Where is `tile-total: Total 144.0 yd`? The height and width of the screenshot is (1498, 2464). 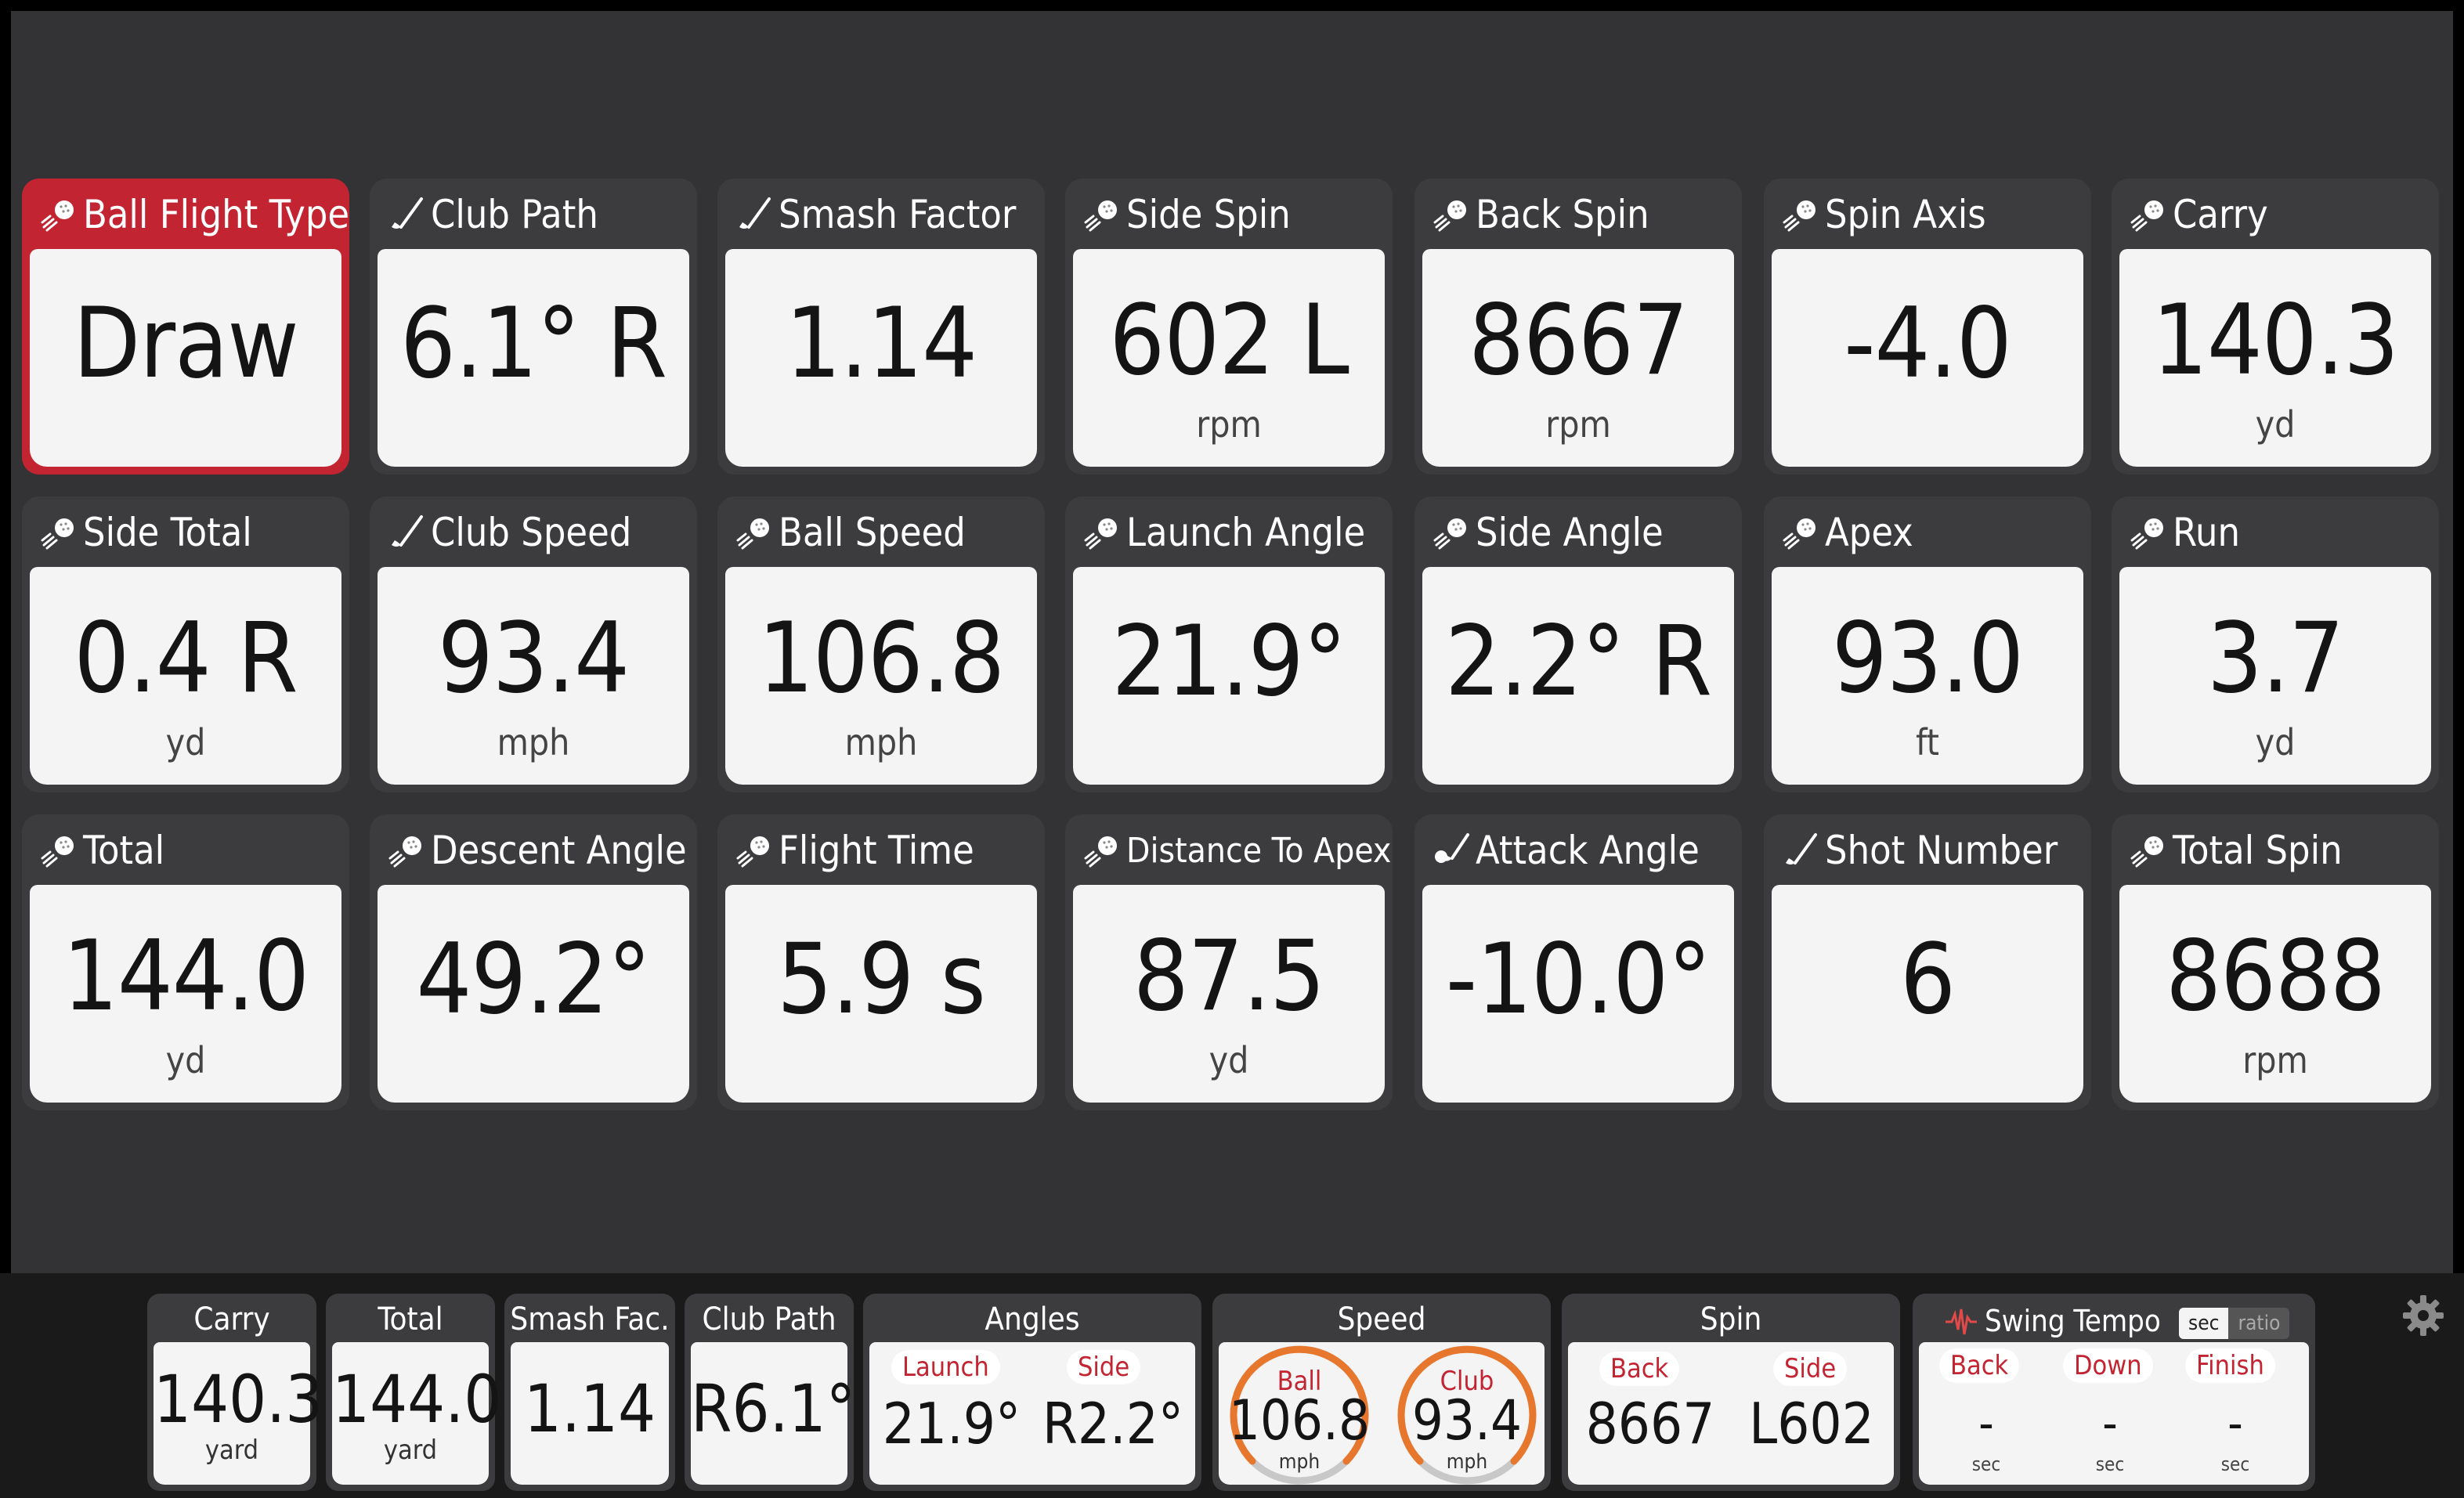 tile-total: Total 144.0 yd is located at coordinates (185, 962).